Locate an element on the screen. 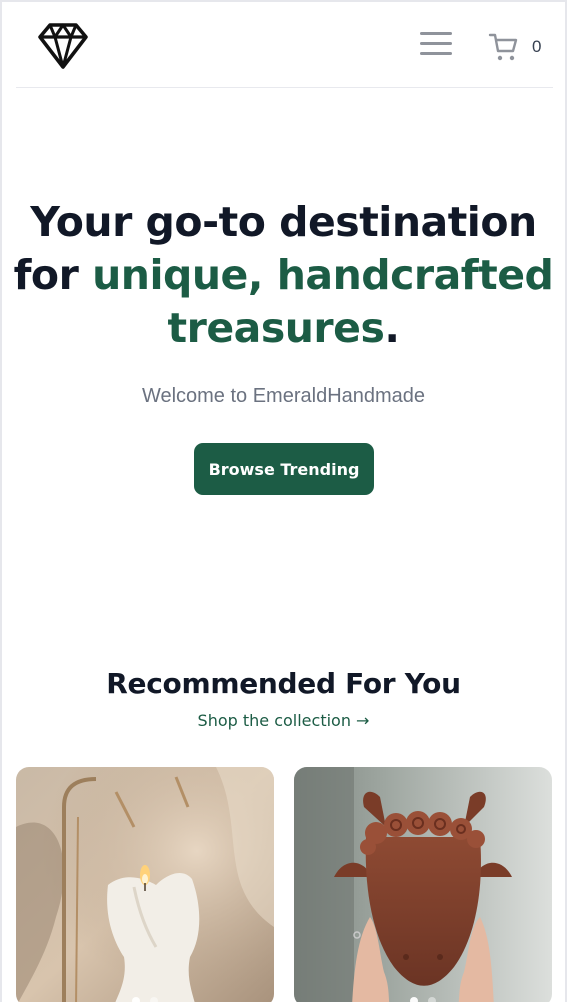  diamond-icon is located at coordinates (63, 46).